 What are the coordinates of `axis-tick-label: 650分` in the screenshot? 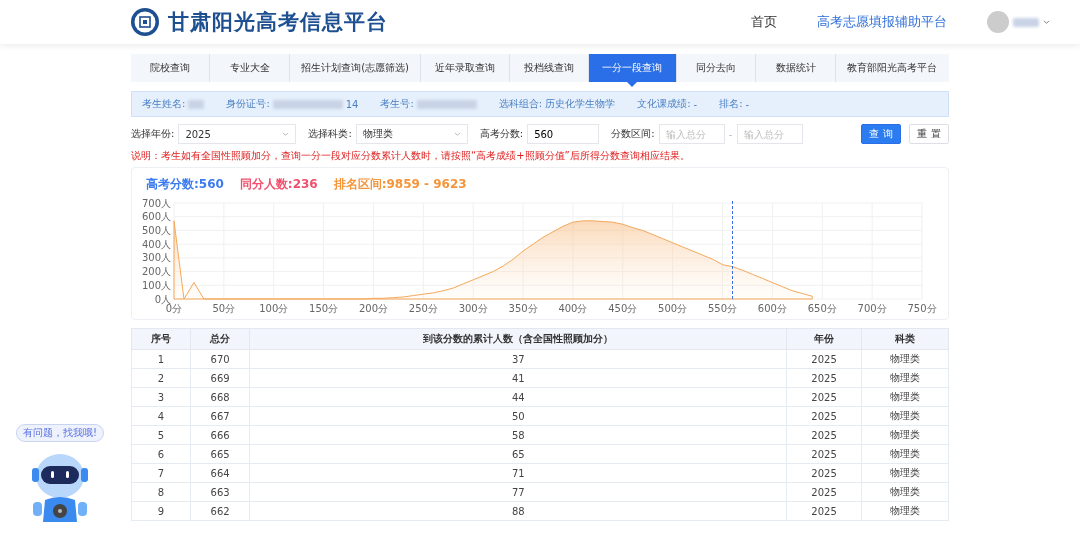 It's located at (822, 308).